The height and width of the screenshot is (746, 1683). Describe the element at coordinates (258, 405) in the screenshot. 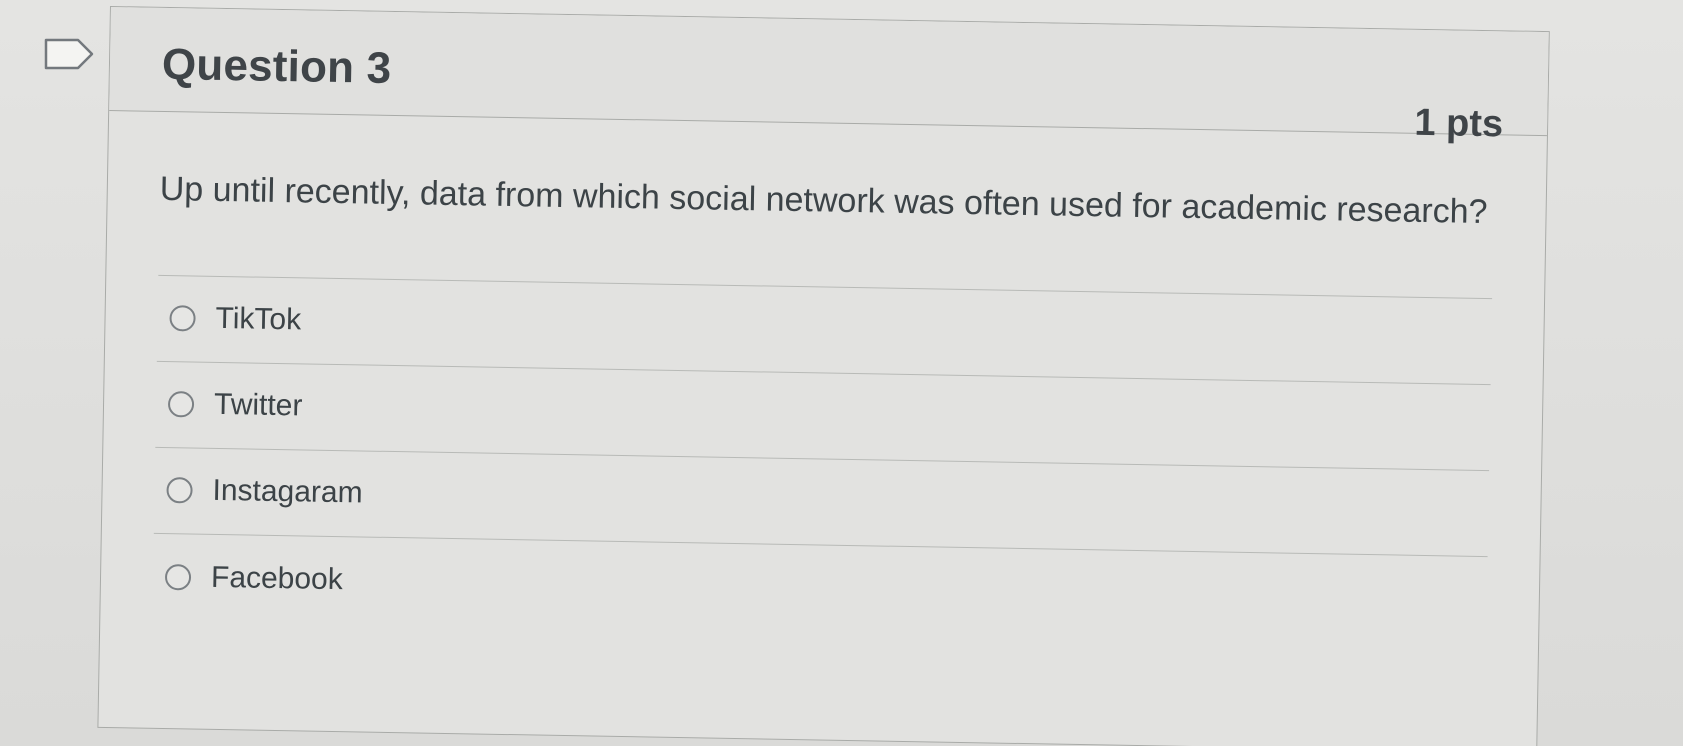

I see `answer-label: Twitter` at that location.